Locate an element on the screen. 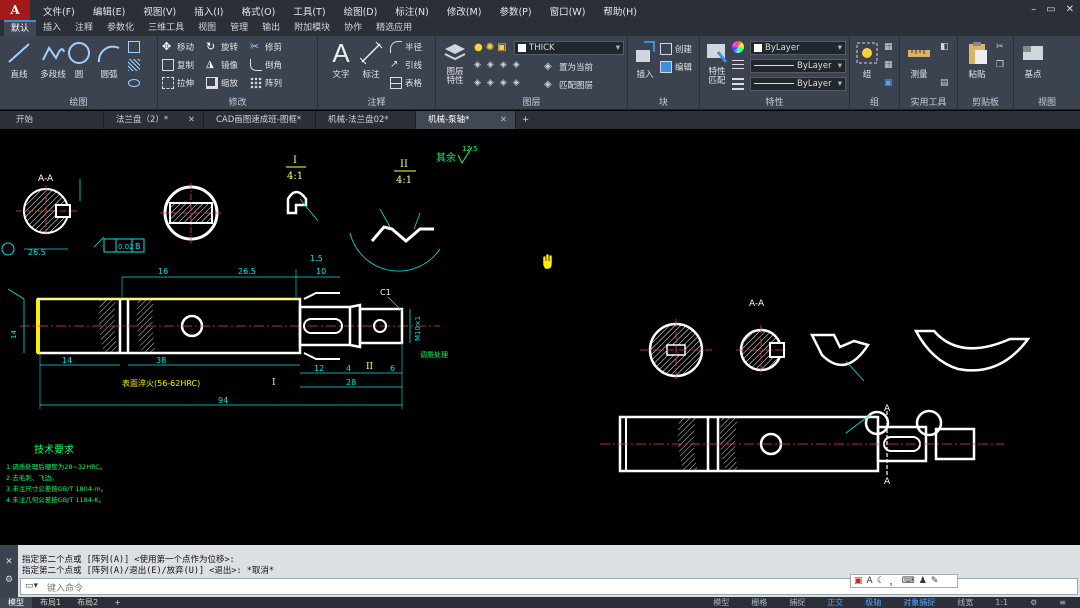 The image size is (1080, 608). array-tool: 阵列 is located at coordinates (266, 83).